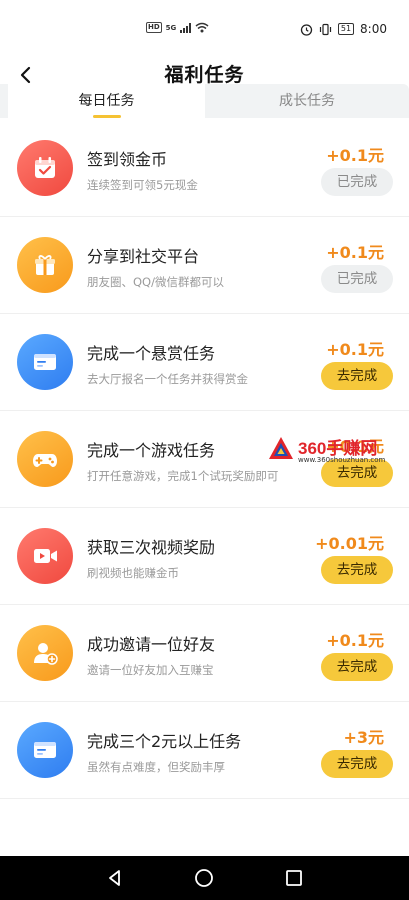  I want to click on add-user-icon, so click(45, 653).